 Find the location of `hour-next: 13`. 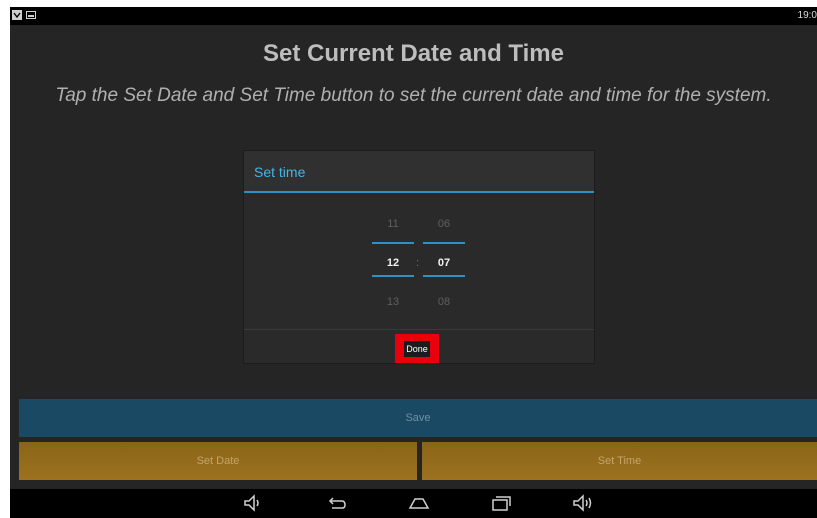

hour-next: 13 is located at coordinates (393, 302).